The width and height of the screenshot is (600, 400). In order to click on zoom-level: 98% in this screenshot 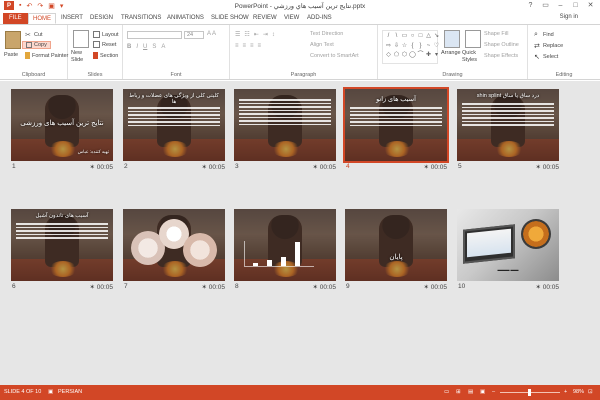, I will do `click(578, 392)`.